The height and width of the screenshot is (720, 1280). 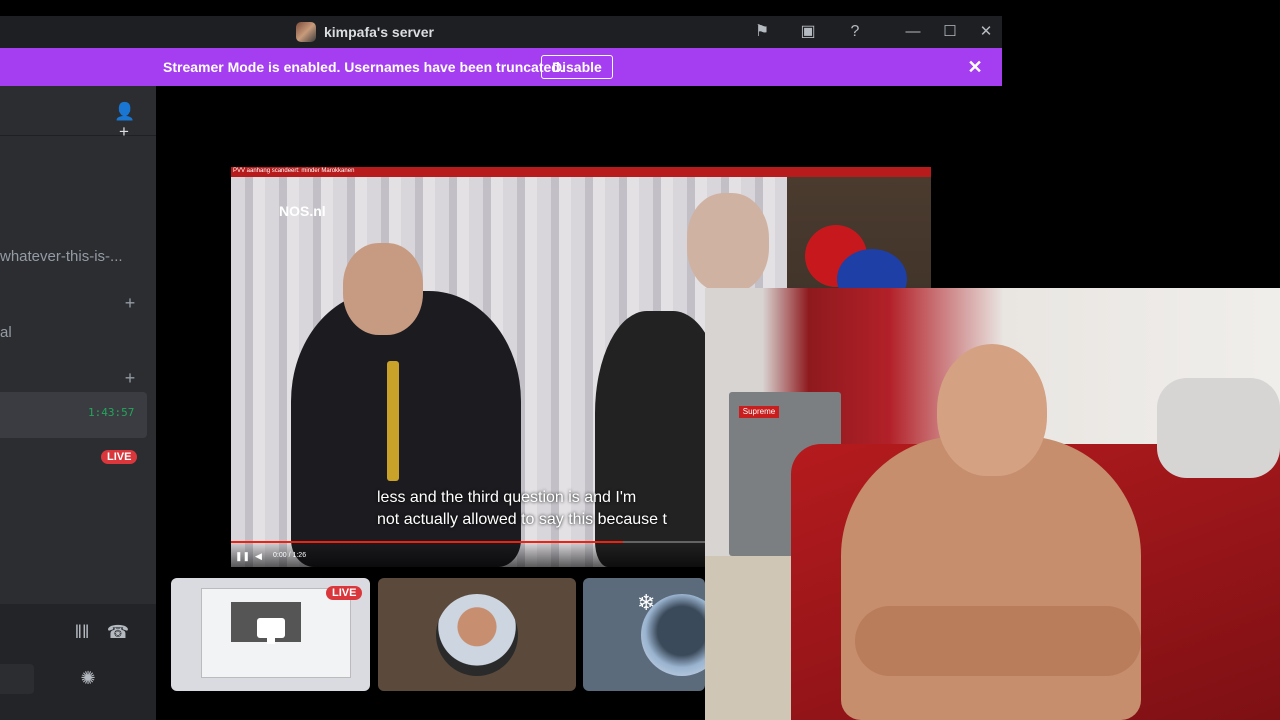 What do you see at coordinates (393, 421) in the screenshot?
I see `speaker-tie` at bounding box center [393, 421].